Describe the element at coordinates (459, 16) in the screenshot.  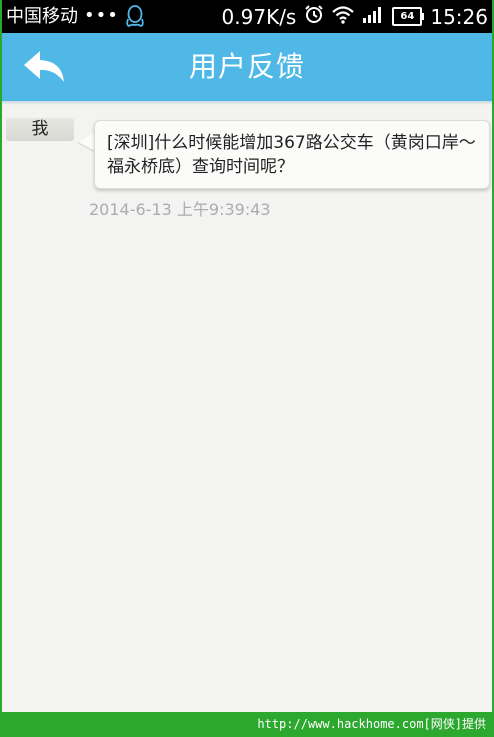
I see `clock: 15:26` at that location.